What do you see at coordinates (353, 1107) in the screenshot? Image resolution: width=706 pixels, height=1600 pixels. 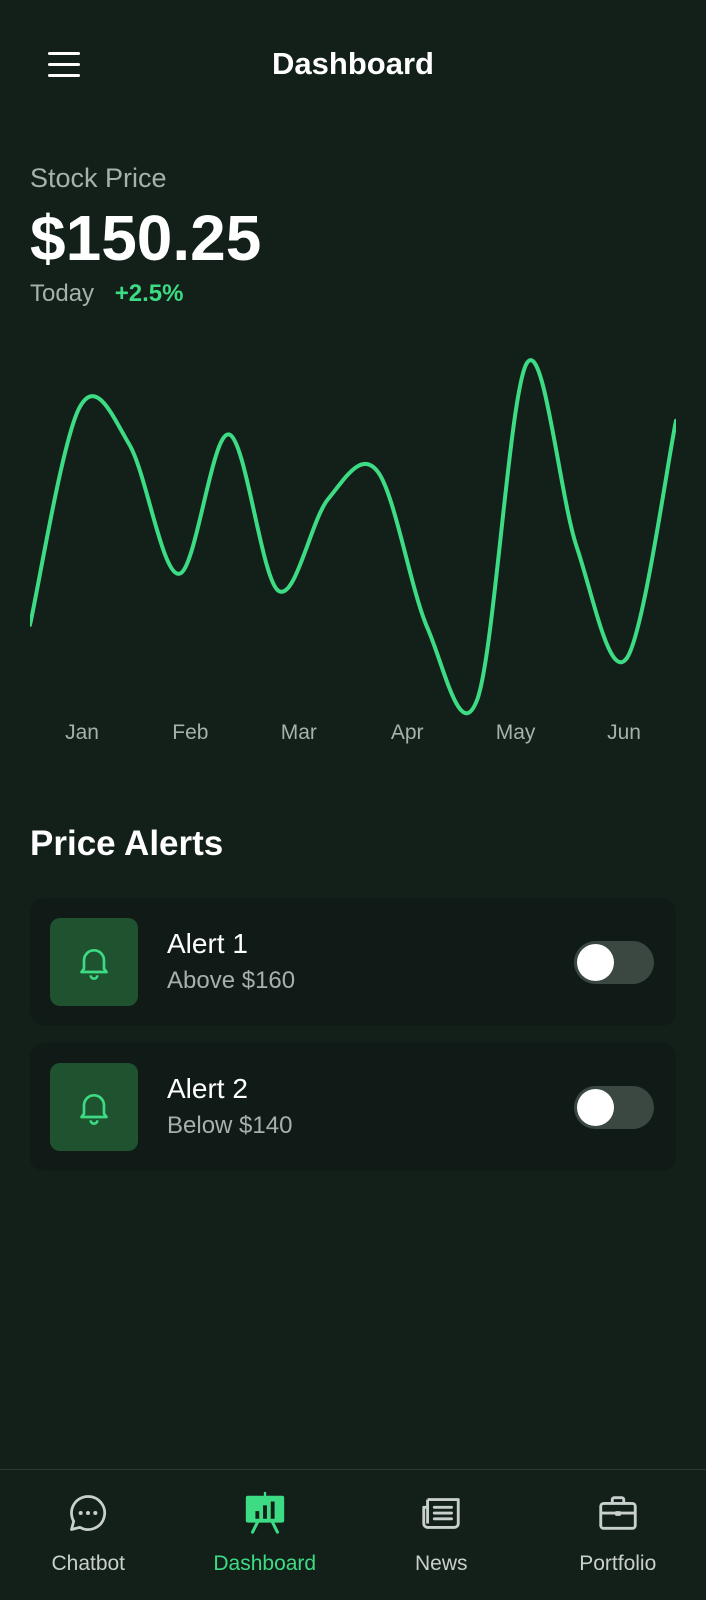 I see `alert-card: Alert 2 Below $140` at bounding box center [353, 1107].